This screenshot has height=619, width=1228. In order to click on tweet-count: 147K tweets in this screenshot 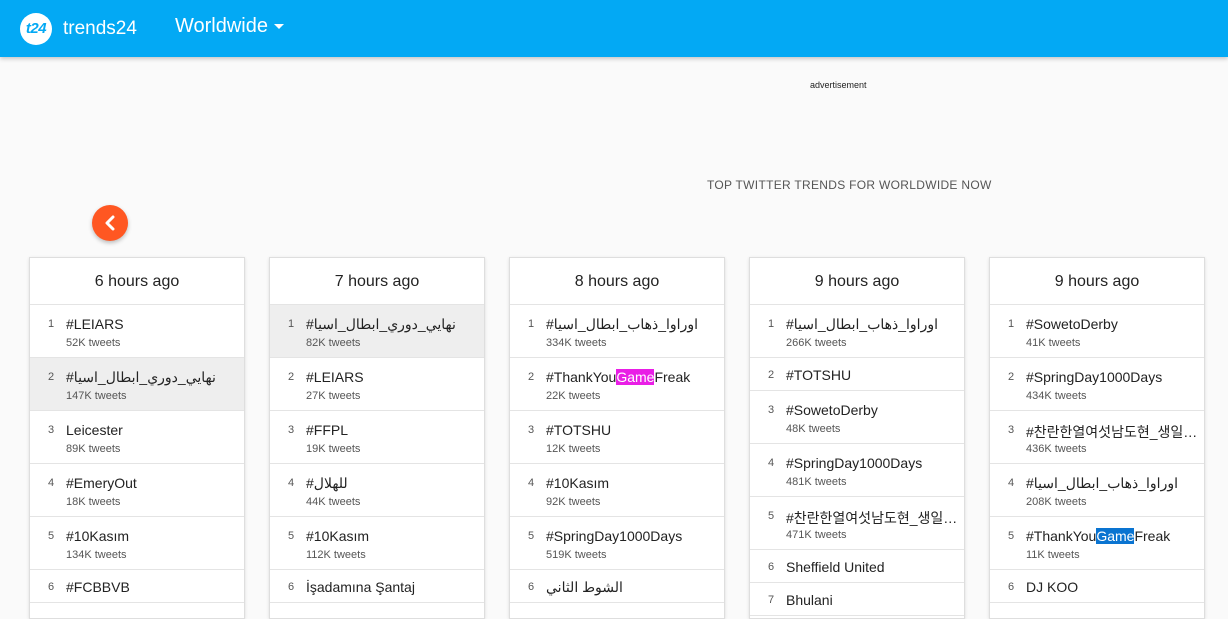, I will do `click(96, 396)`.